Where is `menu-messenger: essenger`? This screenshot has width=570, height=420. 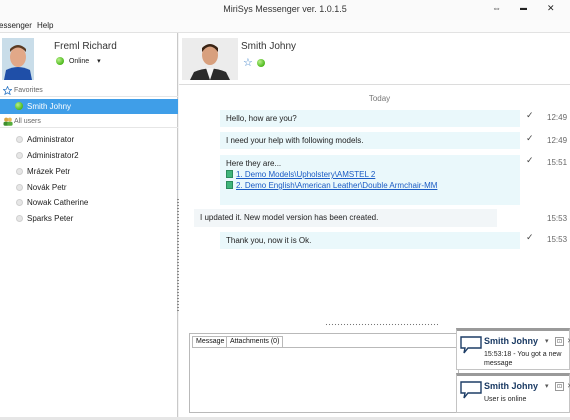 menu-messenger: essenger is located at coordinates (16, 25).